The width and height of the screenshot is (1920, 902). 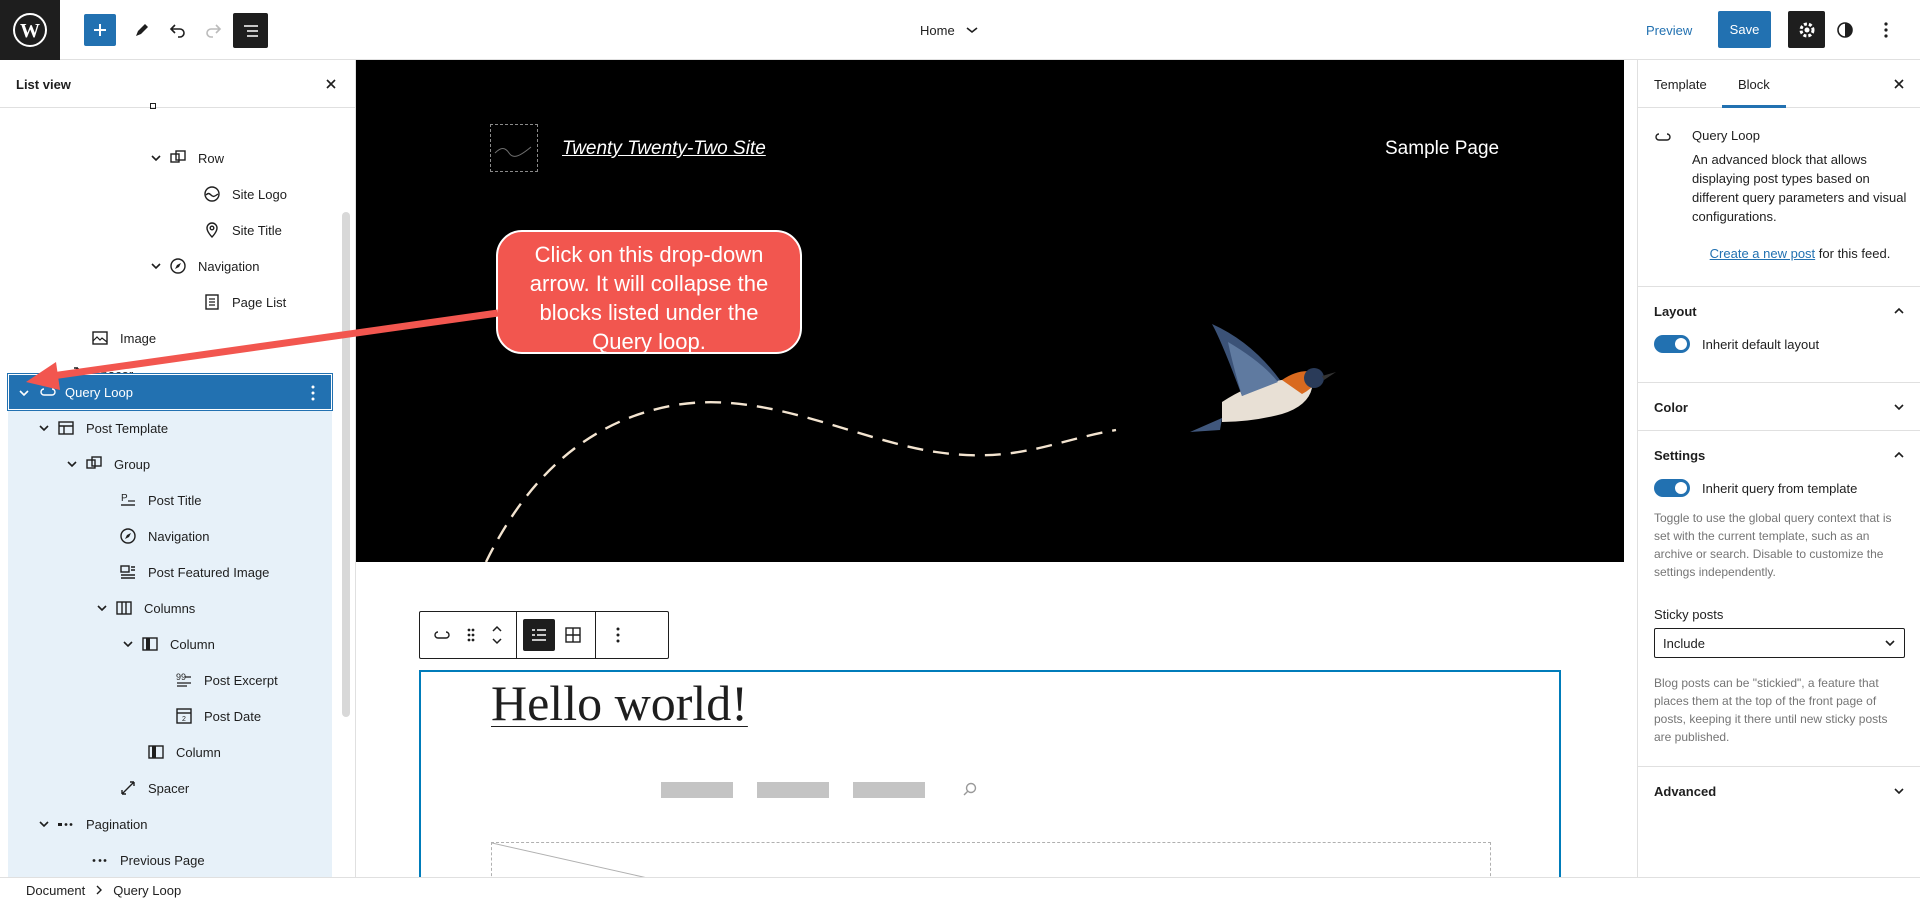 What do you see at coordinates (259, 302) in the screenshot?
I see `list-item-label: Page List` at bounding box center [259, 302].